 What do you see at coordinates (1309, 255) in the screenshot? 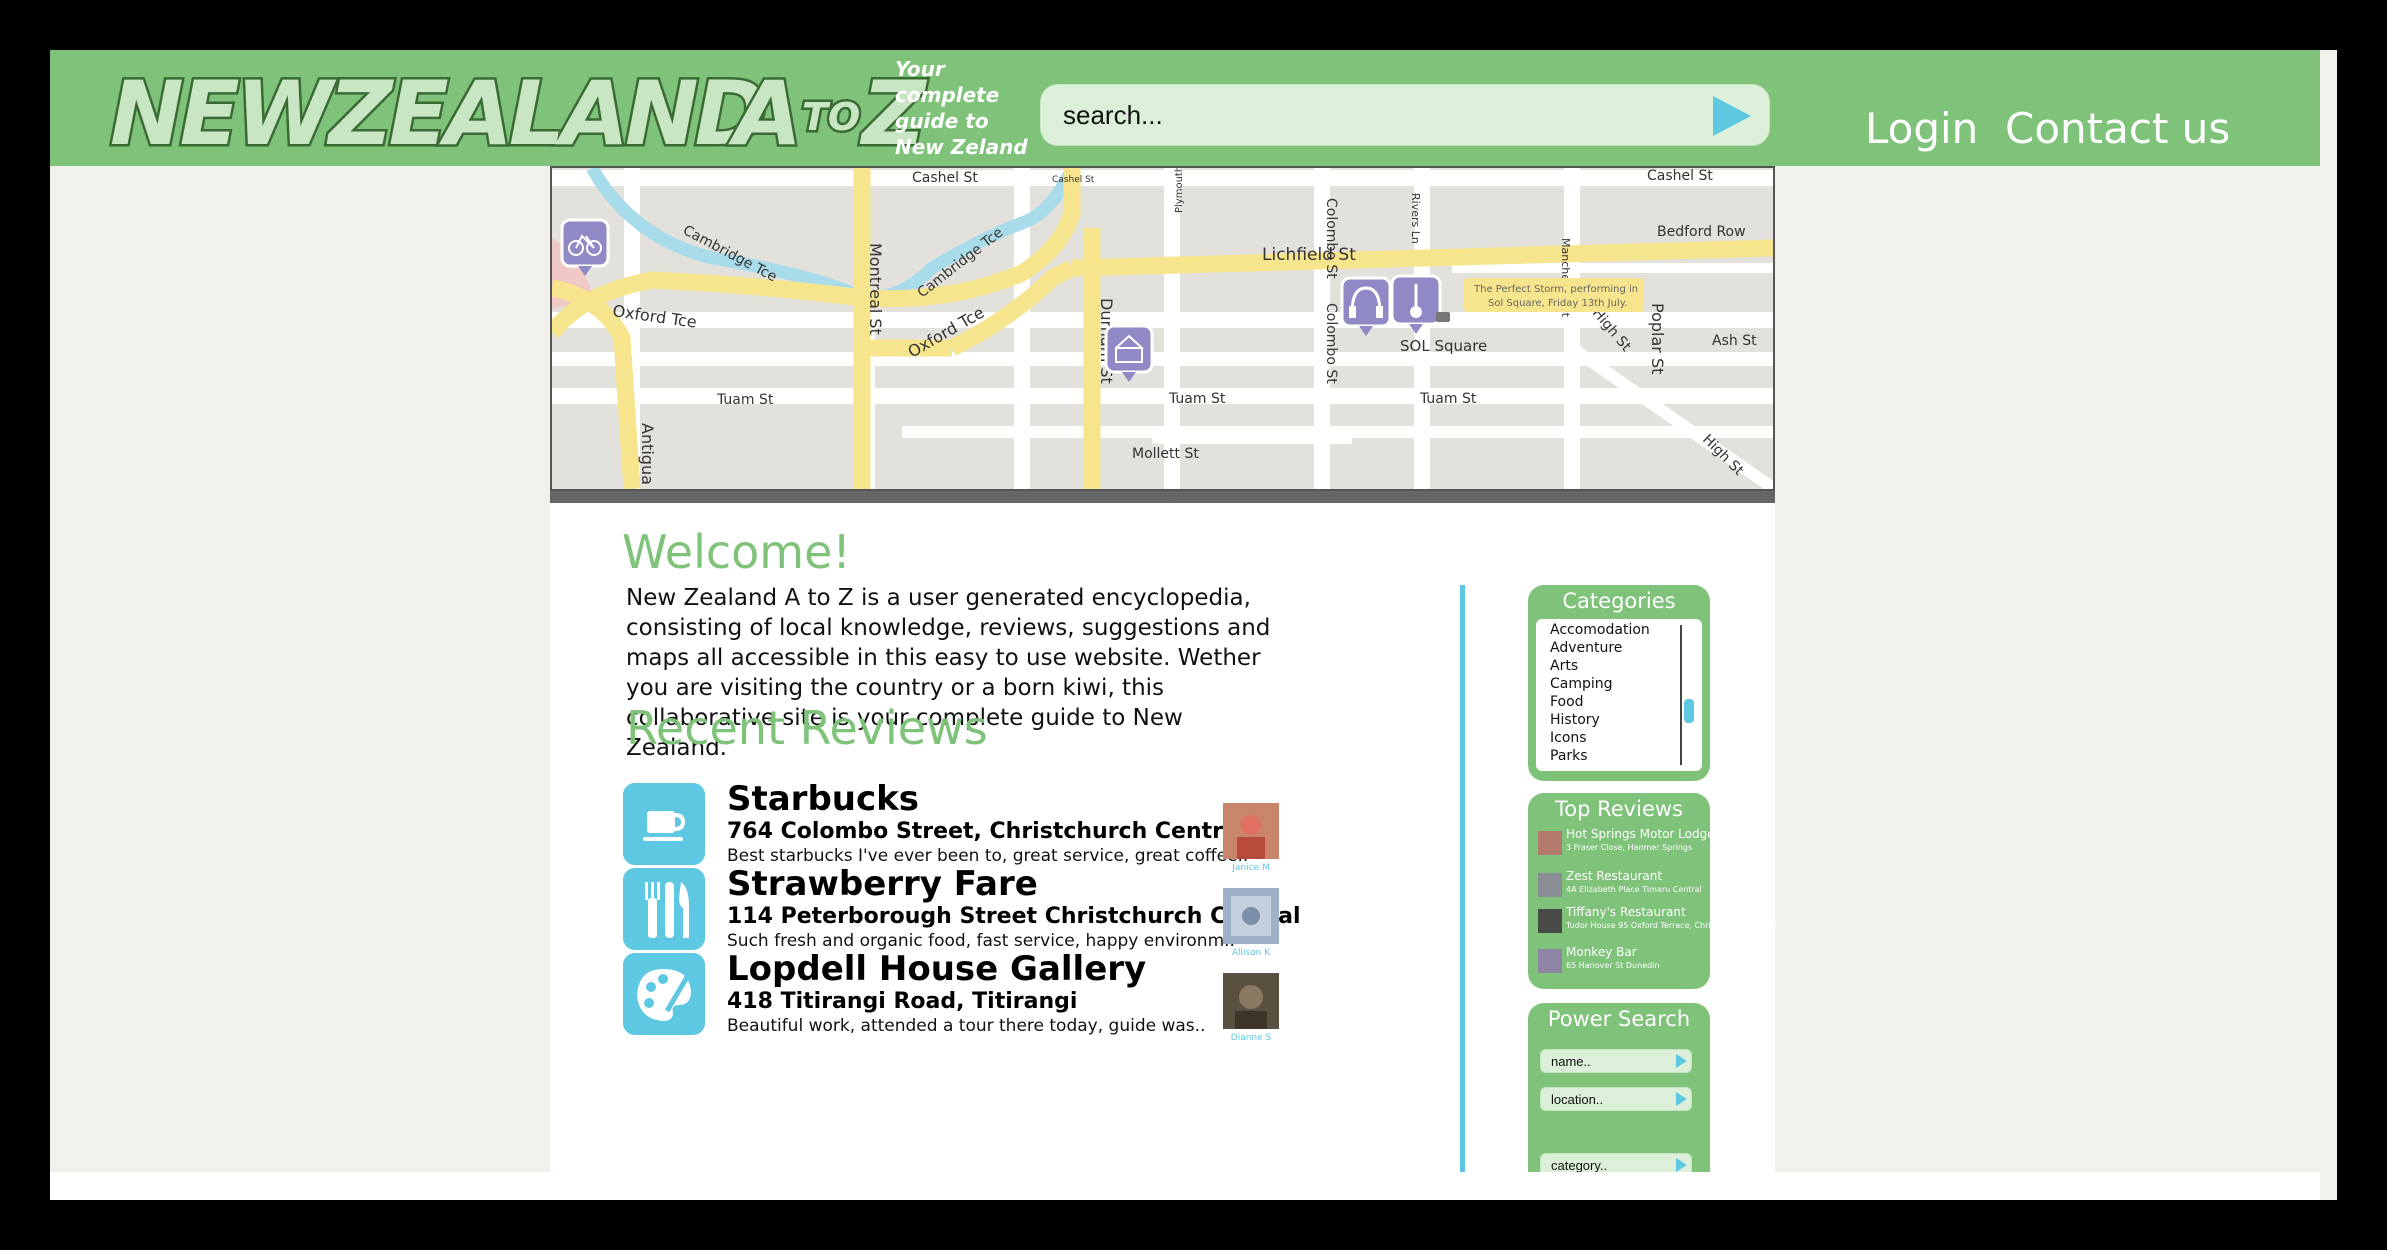
I see `street-label: Lichfield St` at bounding box center [1309, 255].